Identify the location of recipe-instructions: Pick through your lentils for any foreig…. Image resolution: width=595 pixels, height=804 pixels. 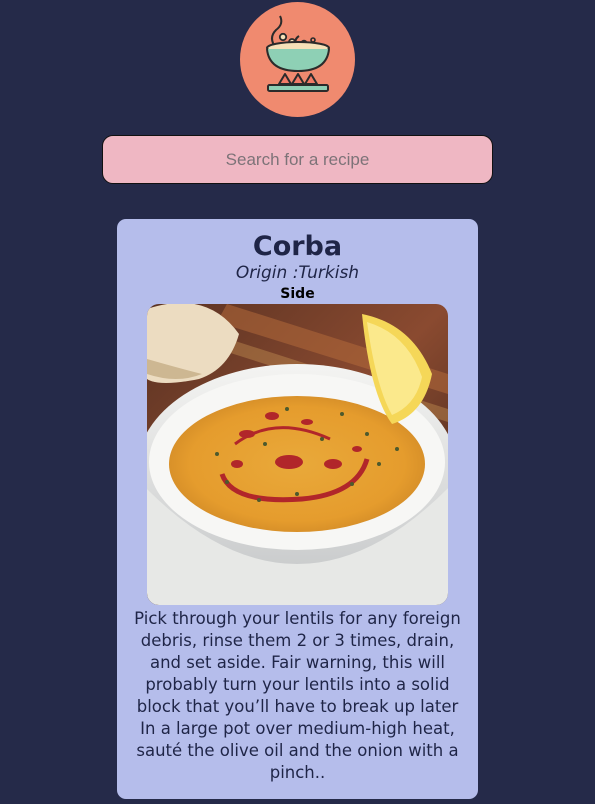
(297, 695).